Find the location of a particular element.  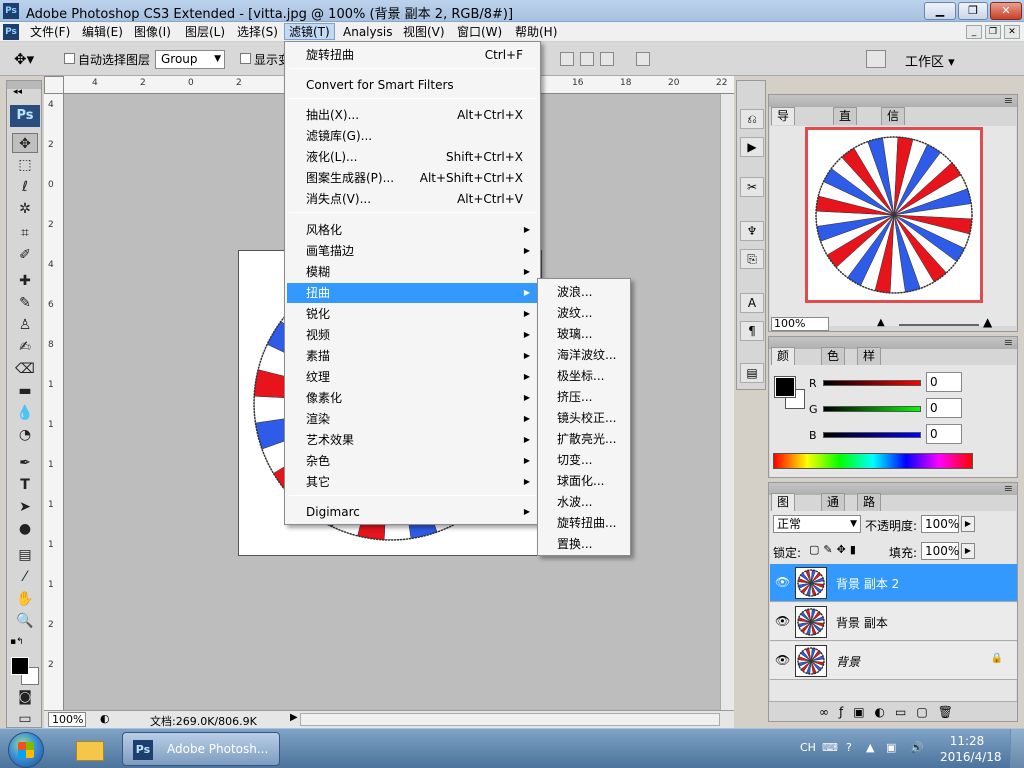

brush-tool-icon: ✎ is located at coordinates (25, 303).